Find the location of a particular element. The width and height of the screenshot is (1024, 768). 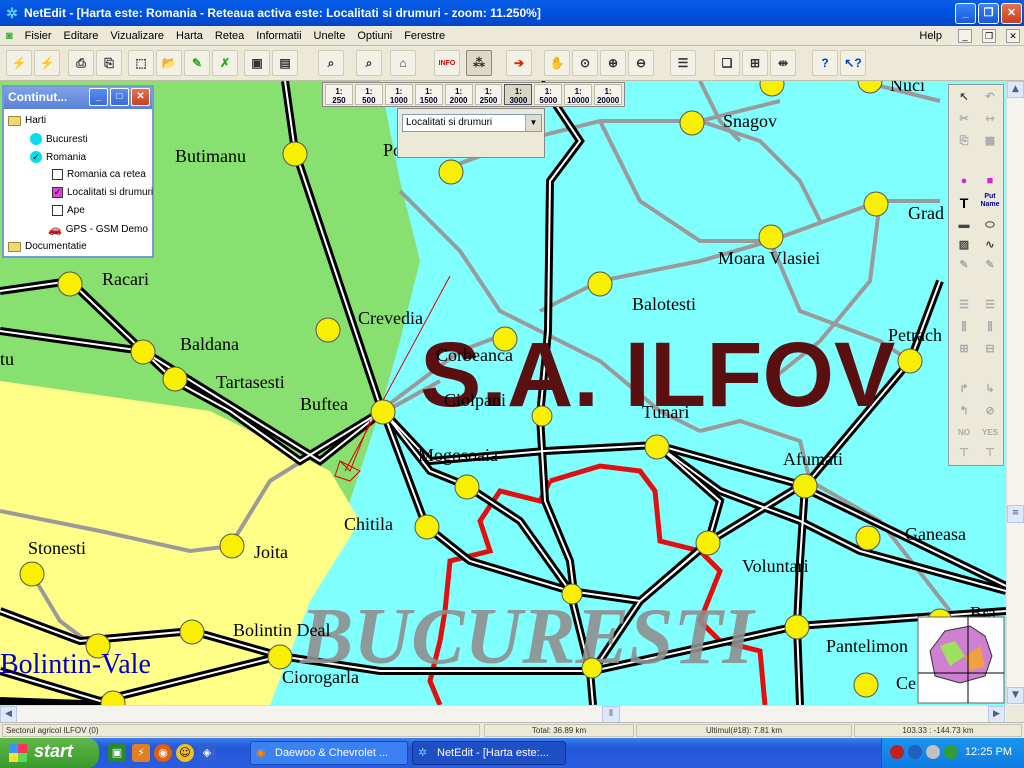

minimize-button: _ is located at coordinates (965, 13).